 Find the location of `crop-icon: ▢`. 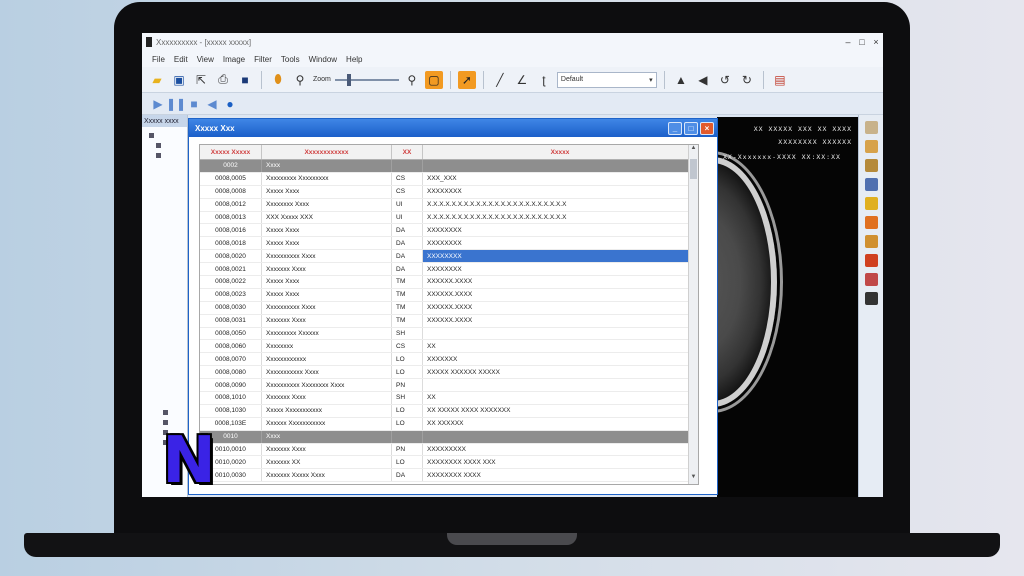

crop-icon: ▢ is located at coordinates (433, 79).